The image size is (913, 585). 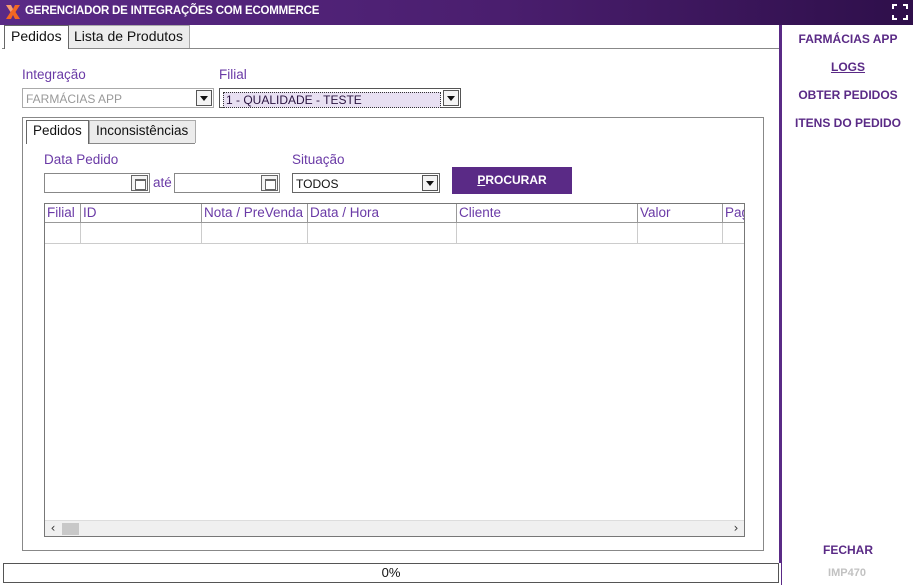 What do you see at coordinates (13, 12) in the screenshot?
I see `app-logo-icon` at bounding box center [13, 12].